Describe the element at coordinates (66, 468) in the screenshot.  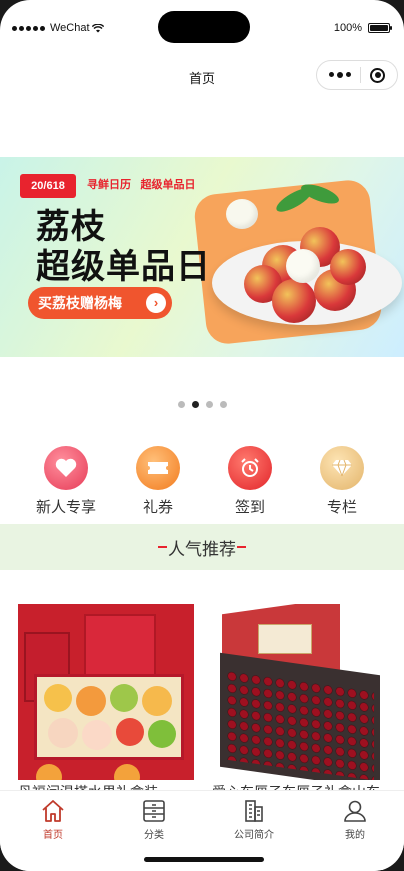
I see `heart-icon` at that location.